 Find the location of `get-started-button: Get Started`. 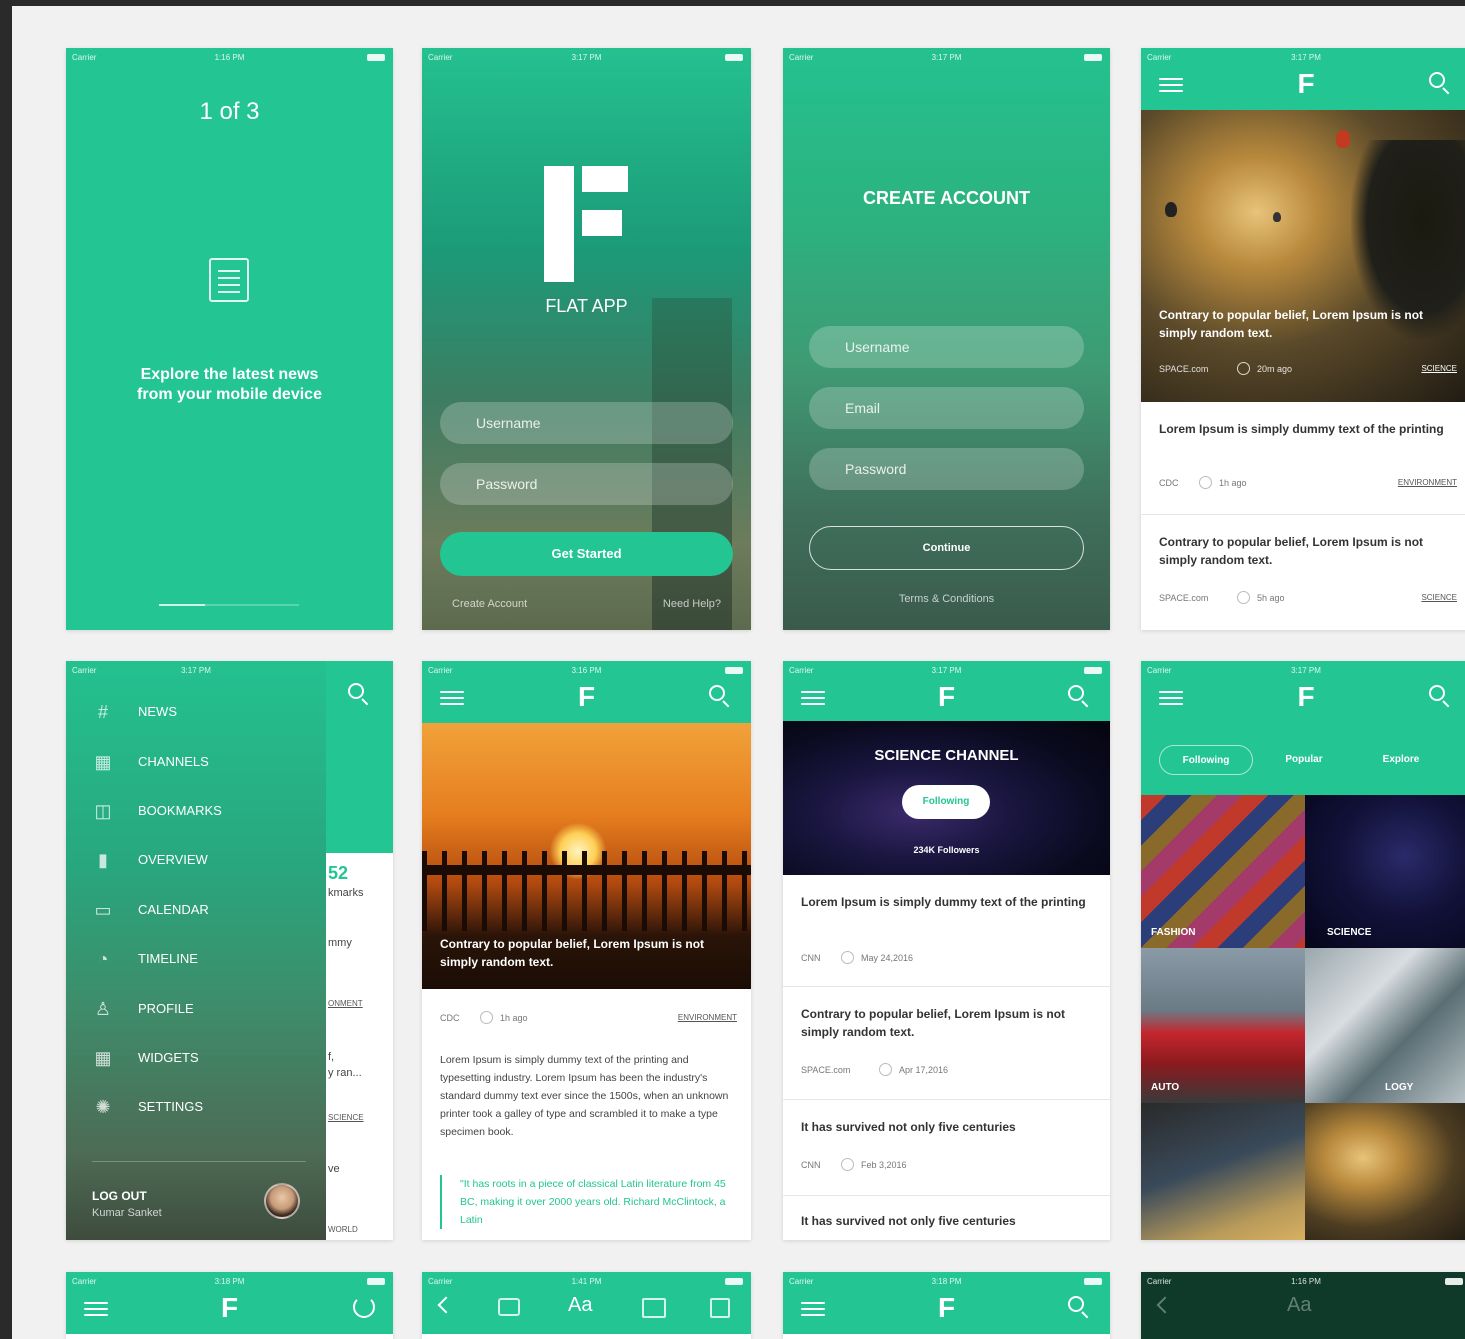

get-started-button: Get Started is located at coordinates (586, 554).